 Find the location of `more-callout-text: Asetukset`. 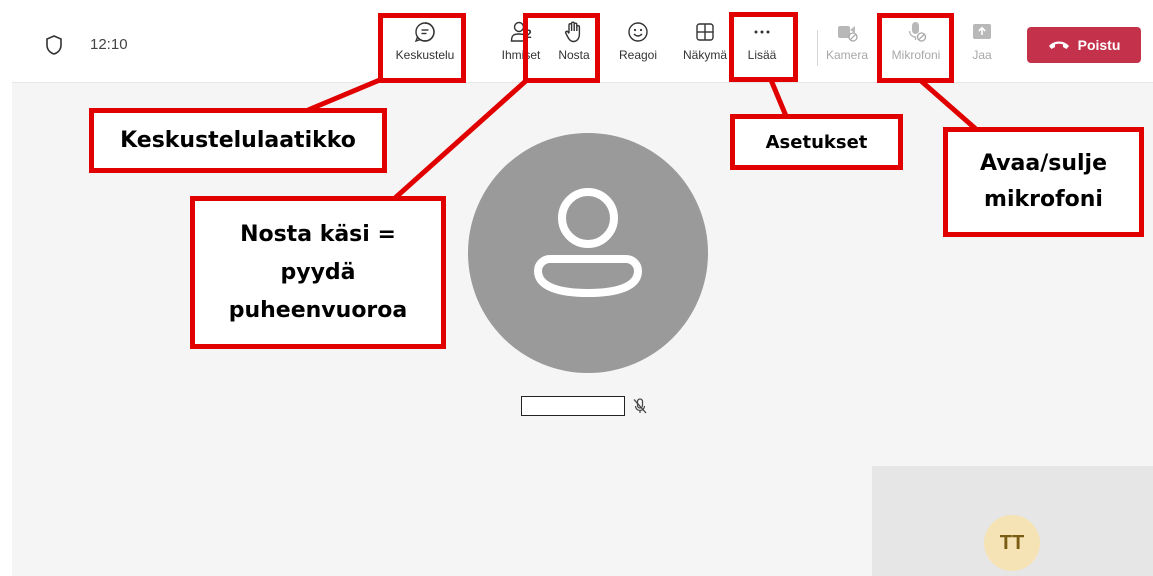

more-callout-text: Asetukset is located at coordinates (816, 142).